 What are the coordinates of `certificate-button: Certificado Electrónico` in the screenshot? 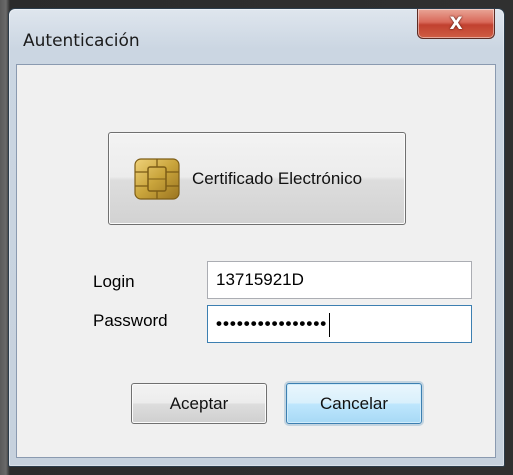 It's located at (257, 178).